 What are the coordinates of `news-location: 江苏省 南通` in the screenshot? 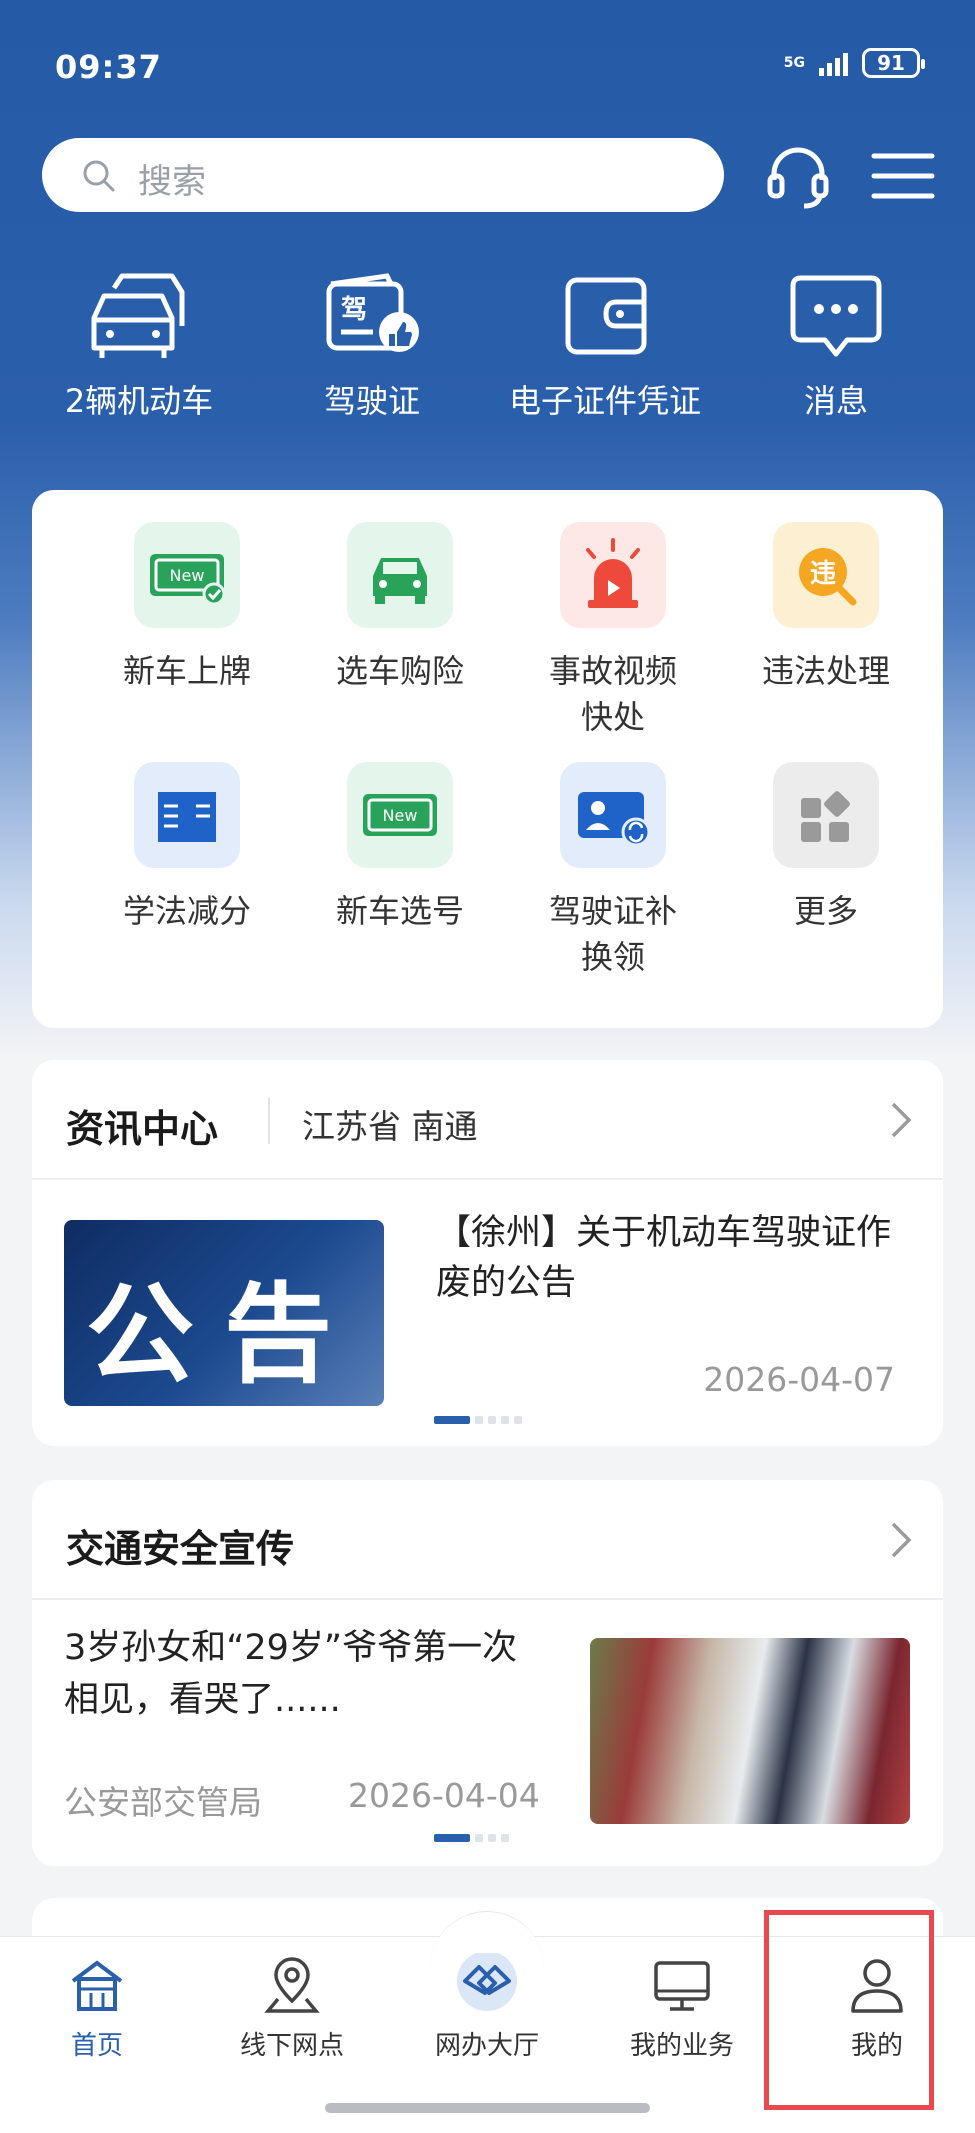 It's located at (390, 1124).